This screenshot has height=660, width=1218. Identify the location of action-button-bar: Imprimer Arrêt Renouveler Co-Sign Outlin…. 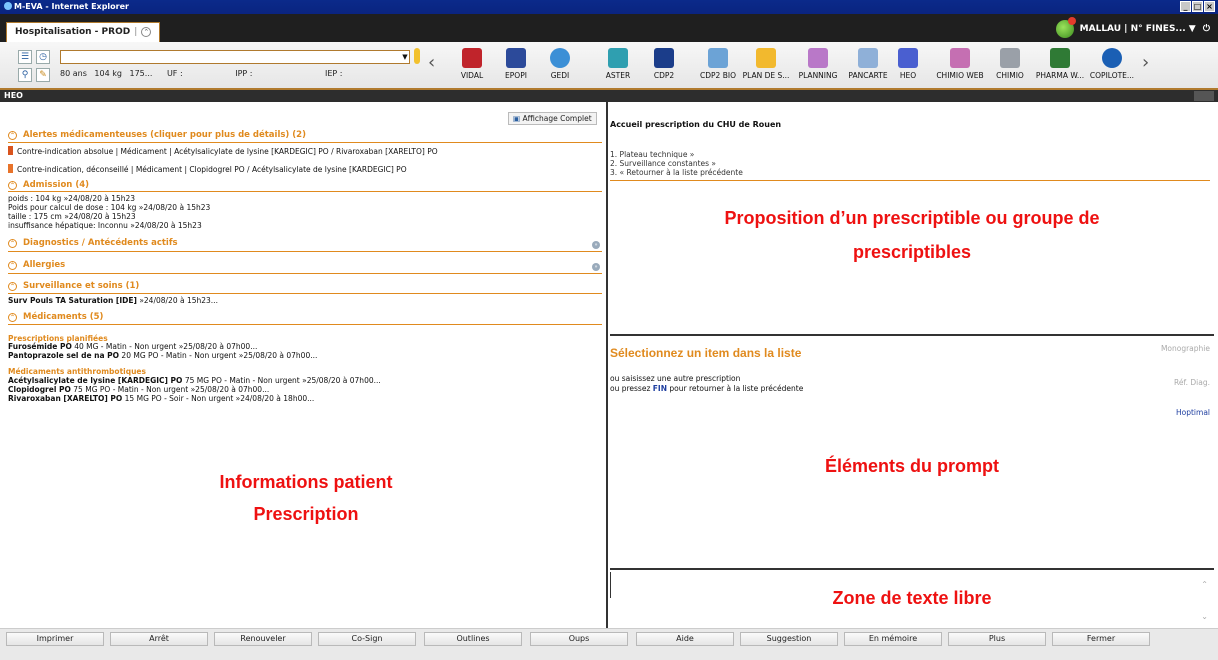
(609, 644).